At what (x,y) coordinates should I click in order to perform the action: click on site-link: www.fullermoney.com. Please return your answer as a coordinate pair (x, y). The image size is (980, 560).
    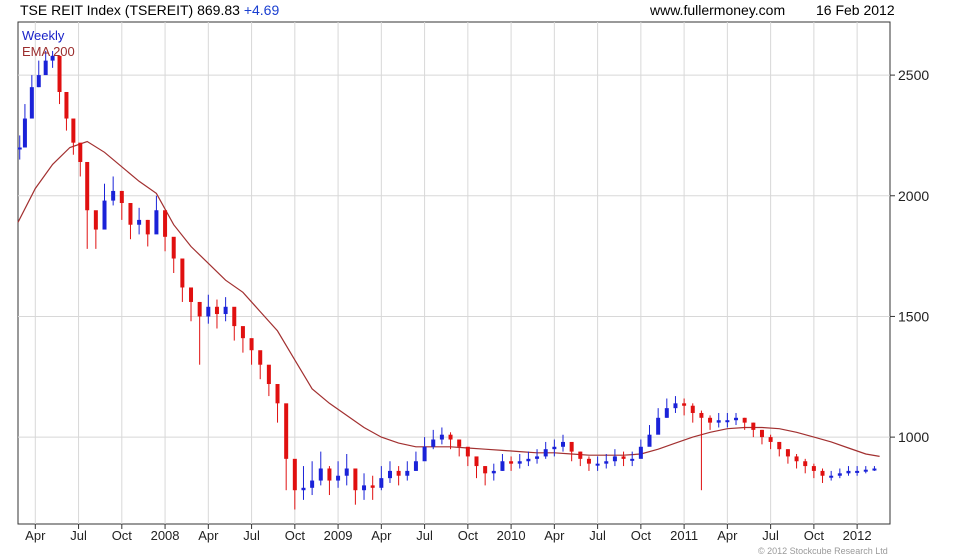
    Looking at the image, I should click on (717, 10).